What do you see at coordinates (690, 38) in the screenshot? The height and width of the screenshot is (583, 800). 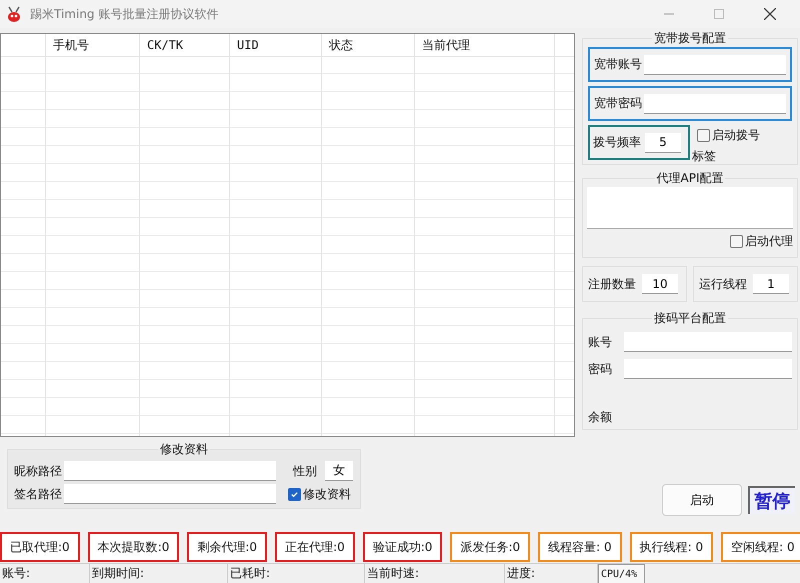 I see `group-title: 宽带拨号配置` at bounding box center [690, 38].